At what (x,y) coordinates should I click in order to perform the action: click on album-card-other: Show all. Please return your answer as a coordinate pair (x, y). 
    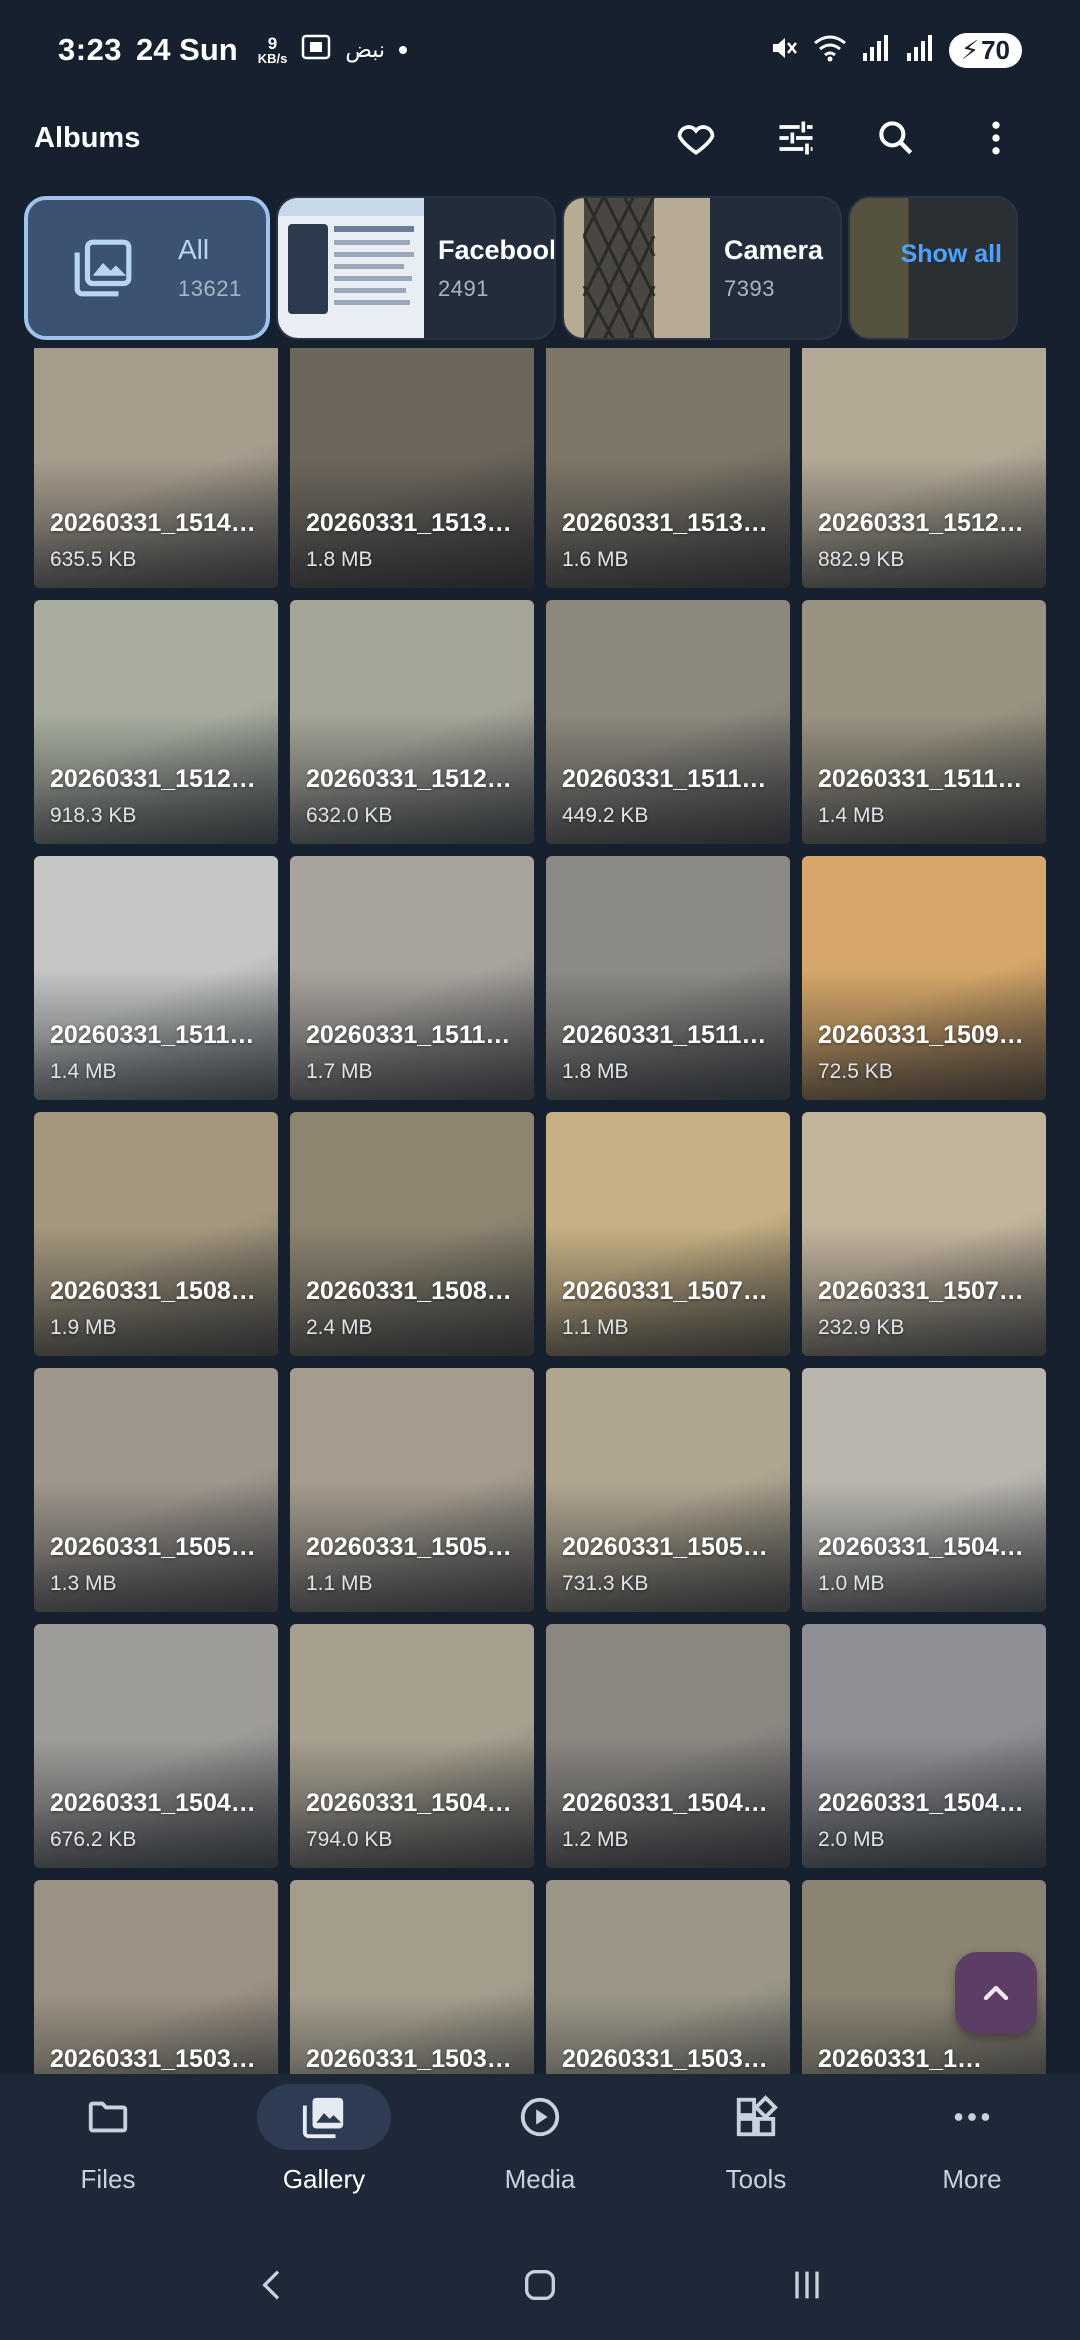
    Looking at the image, I should click on (933, 268).